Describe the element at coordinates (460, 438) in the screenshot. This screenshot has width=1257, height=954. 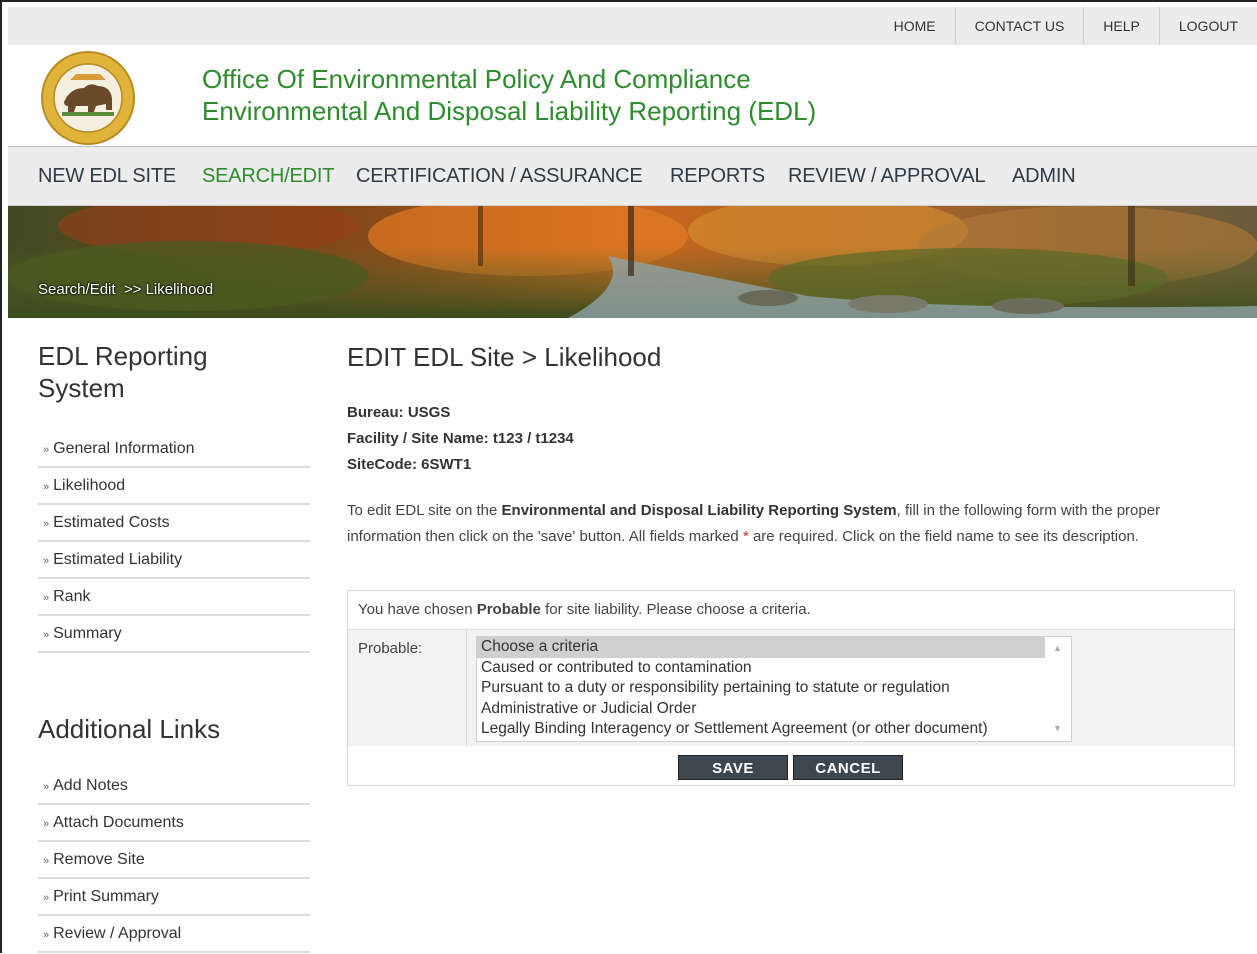
I see `facility-label: Facility / Site Name: t123 / t1234` at that location.